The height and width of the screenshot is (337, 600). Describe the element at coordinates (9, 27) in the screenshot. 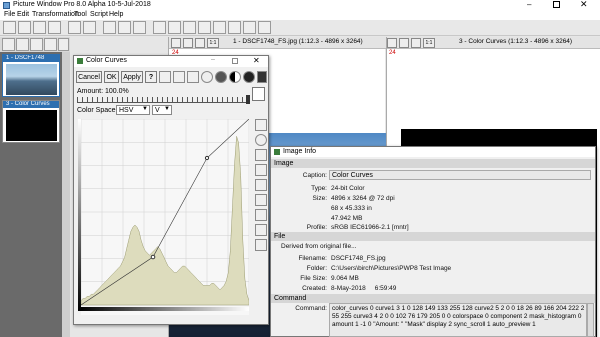

I see `new-icon` at that location.